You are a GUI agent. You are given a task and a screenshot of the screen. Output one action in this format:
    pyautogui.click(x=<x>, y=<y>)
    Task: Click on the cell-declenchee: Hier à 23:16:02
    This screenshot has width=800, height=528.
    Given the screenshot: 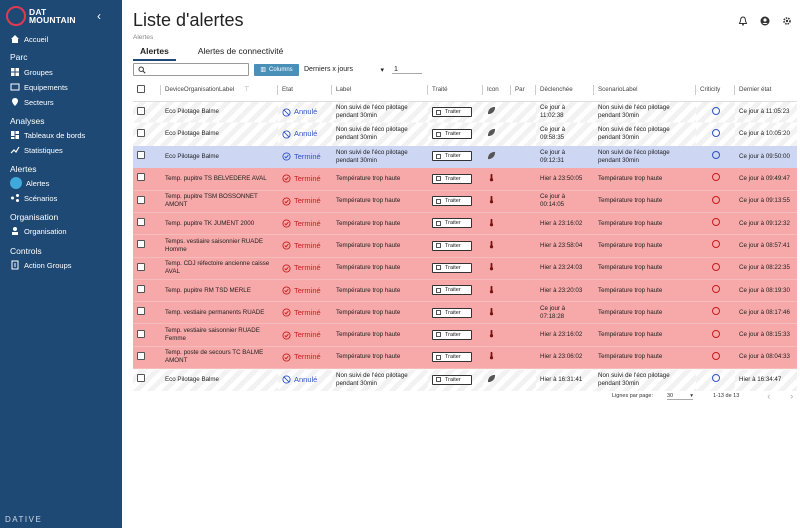 What is the action you would take?
    pyautogui.click(x=565, y=335)
    